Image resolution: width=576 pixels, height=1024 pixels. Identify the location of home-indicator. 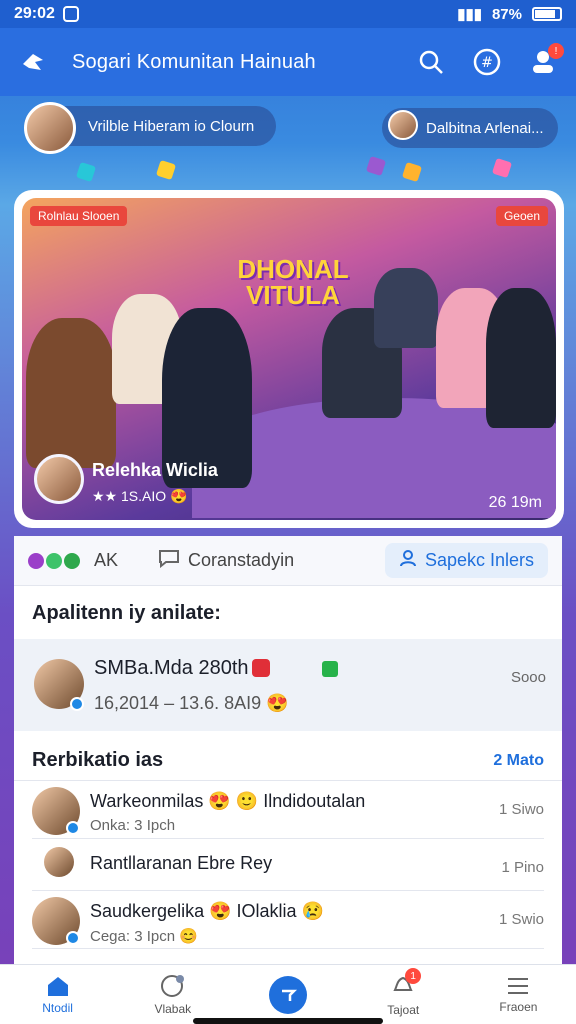
(288, 1021).